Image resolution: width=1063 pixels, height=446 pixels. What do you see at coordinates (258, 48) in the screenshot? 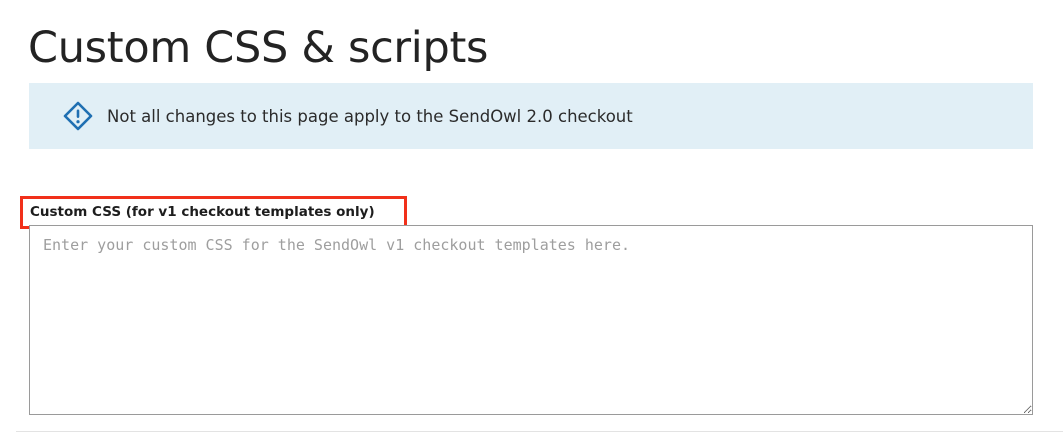
I see `page-title: Custom CSS & scripts` at bounding box center [258, 48].